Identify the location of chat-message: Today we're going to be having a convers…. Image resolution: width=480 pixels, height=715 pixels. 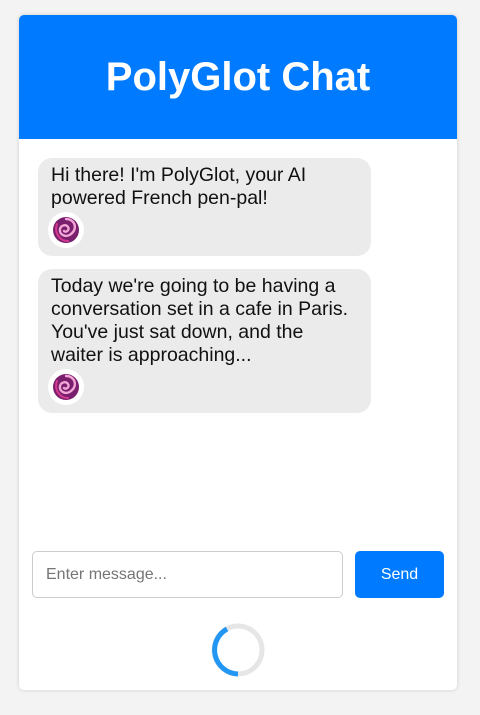
(204, 341).